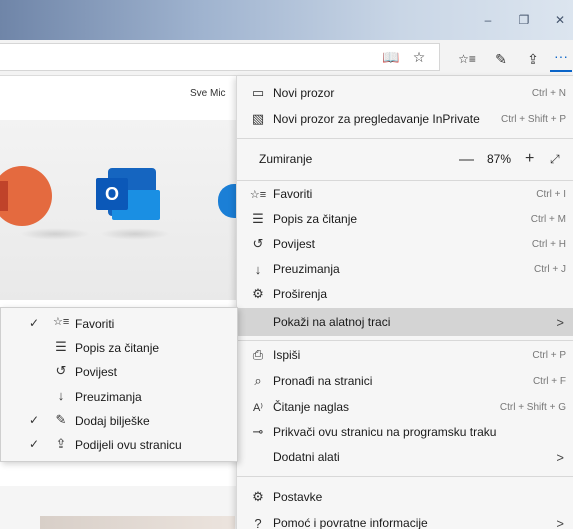 This screenshot has height=529, width=573. What do you see at coordinates (298, 497) in the screenshot?
I see `settings-label: Postavke` at bounding box center [298, 497].